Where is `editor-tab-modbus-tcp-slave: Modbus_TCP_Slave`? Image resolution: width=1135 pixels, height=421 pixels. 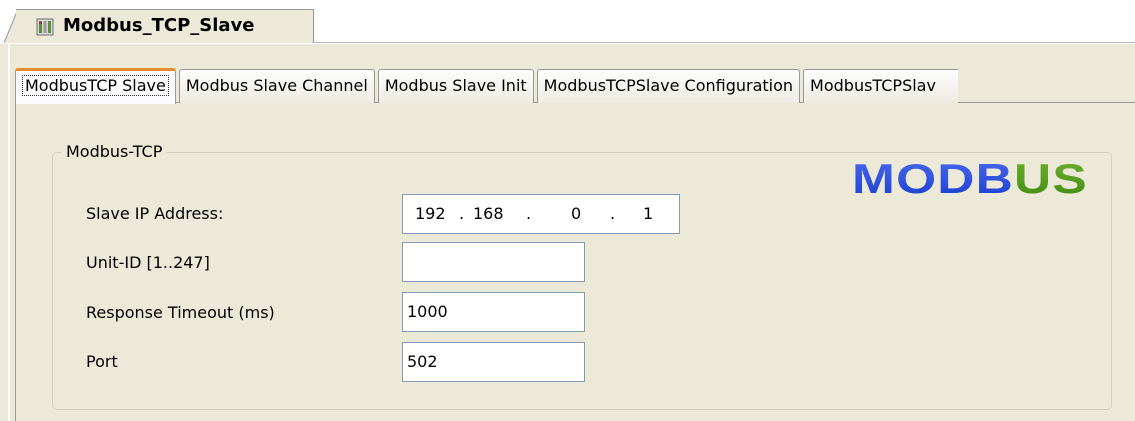 editor-tab-modbus-tcp-slave: Modbus_TCP_Slave is located at coordinates (165, 26).